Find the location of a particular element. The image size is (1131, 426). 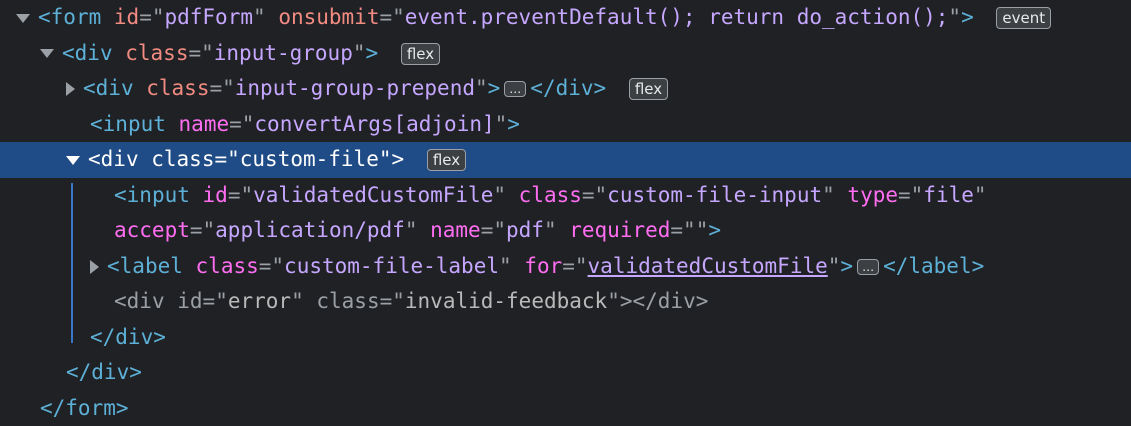

attr-value: custom-file-input is located at coordinates (714, 195).